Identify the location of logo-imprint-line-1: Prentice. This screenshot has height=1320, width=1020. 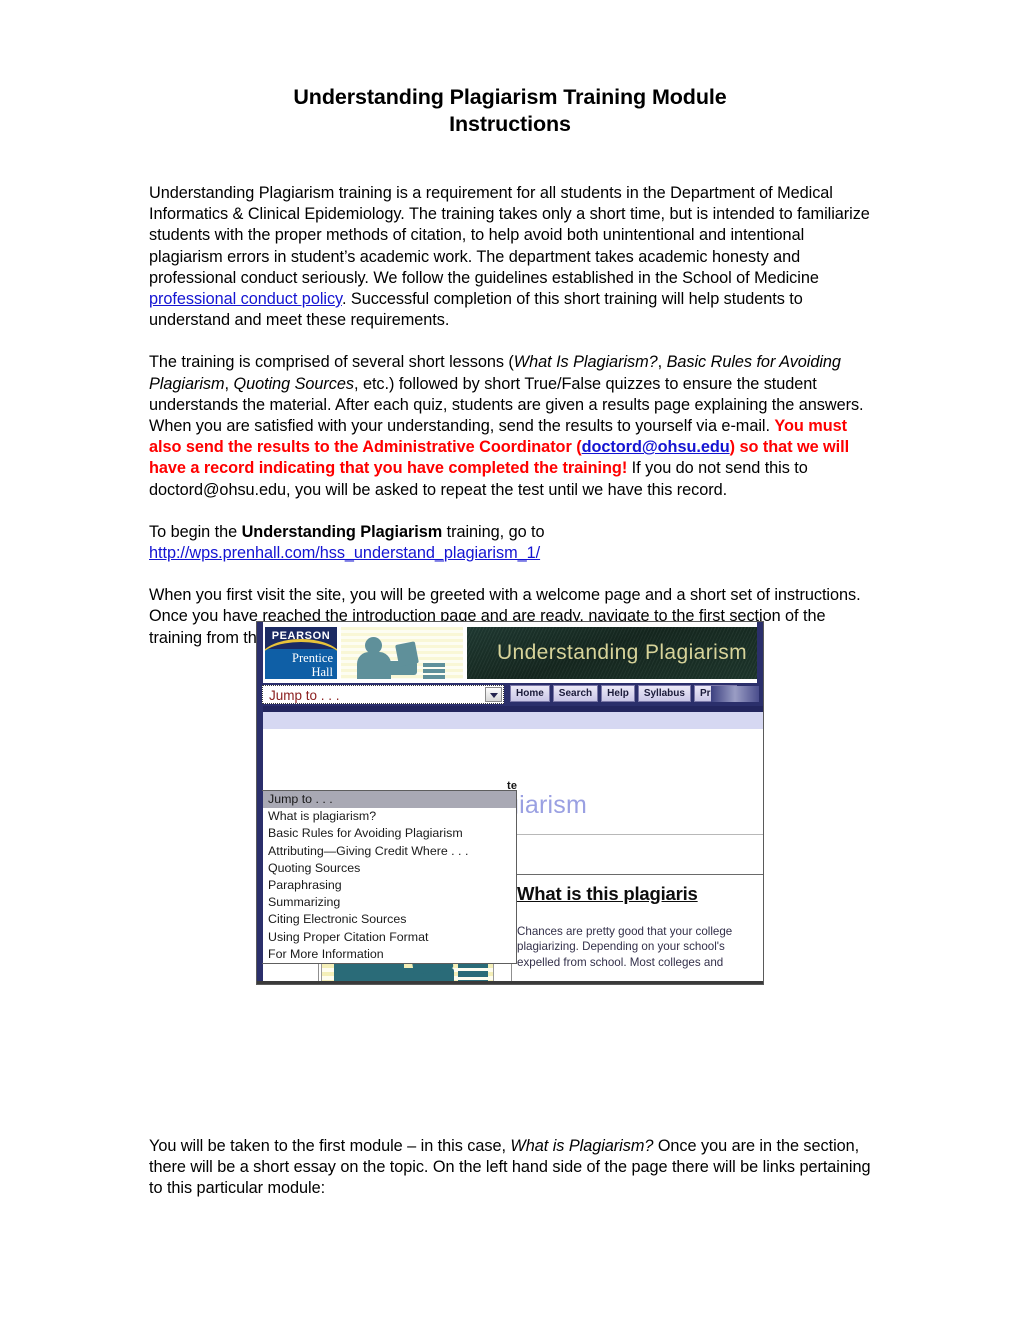
(312, 658).